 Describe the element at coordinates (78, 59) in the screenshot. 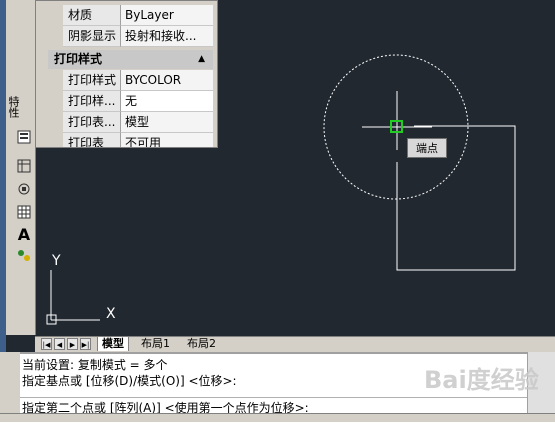

I see `section-title: 打印样式` at that location.